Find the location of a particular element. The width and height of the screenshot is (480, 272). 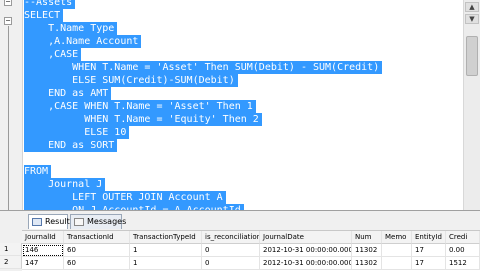

code-line: ELSE 10 is located at coordinates (77, 132).